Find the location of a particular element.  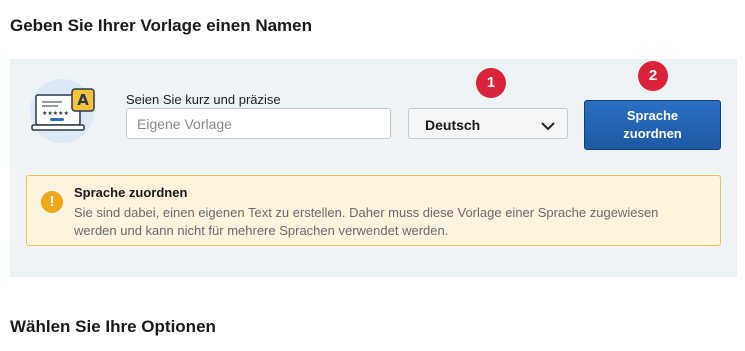

name-input-label: Seien Sie kurz und präzise is located at coordinates (203, 99).